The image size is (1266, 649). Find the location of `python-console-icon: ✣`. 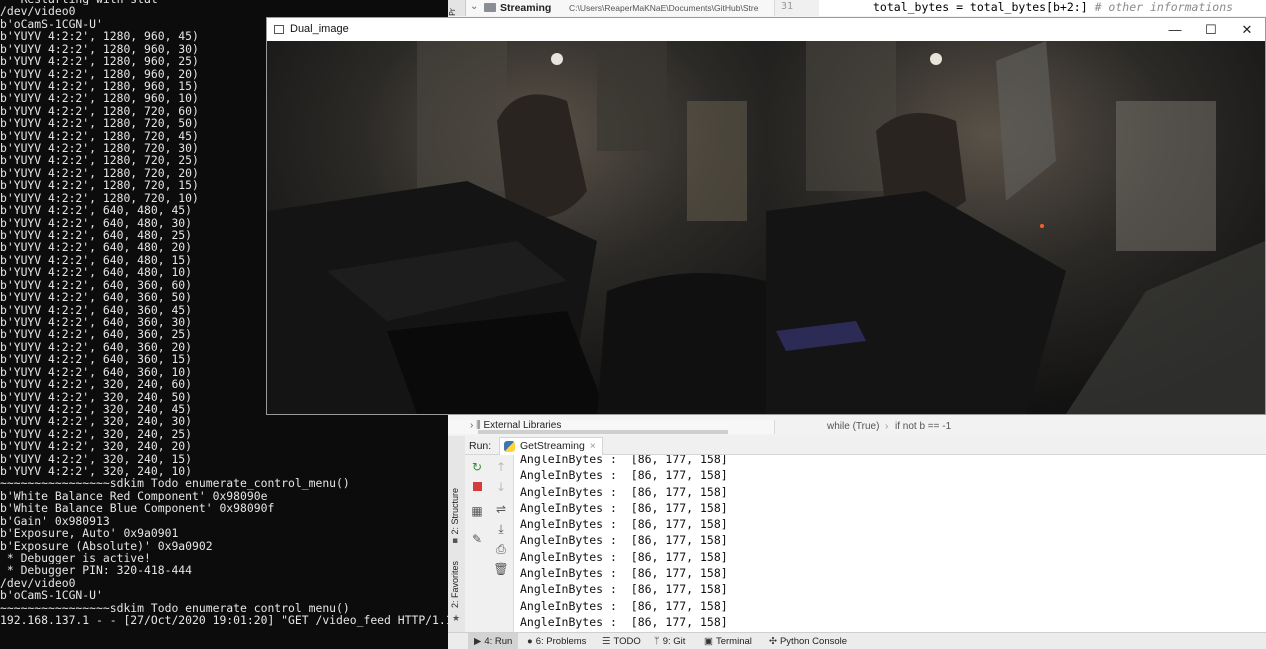

python-console-icon: ✣ is located at coordinates (773, 641).